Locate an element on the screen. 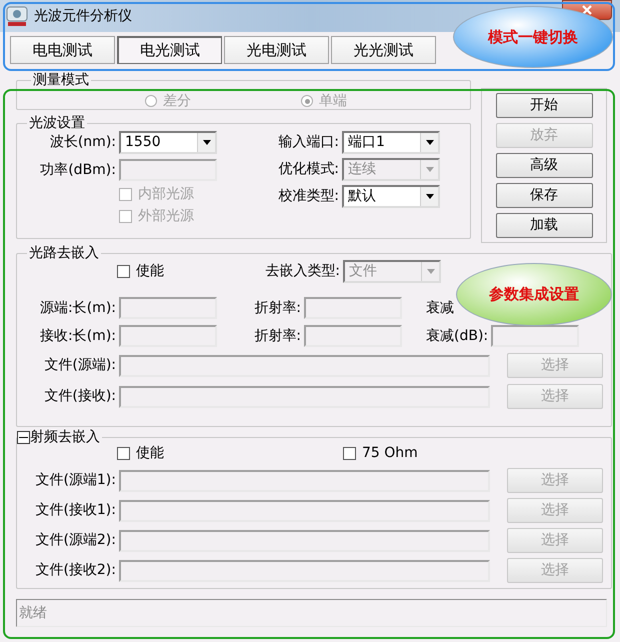 This screenshot has height=642, width=620. callout-bubble: 参数集成设置 is located at coordinates (534, 294).